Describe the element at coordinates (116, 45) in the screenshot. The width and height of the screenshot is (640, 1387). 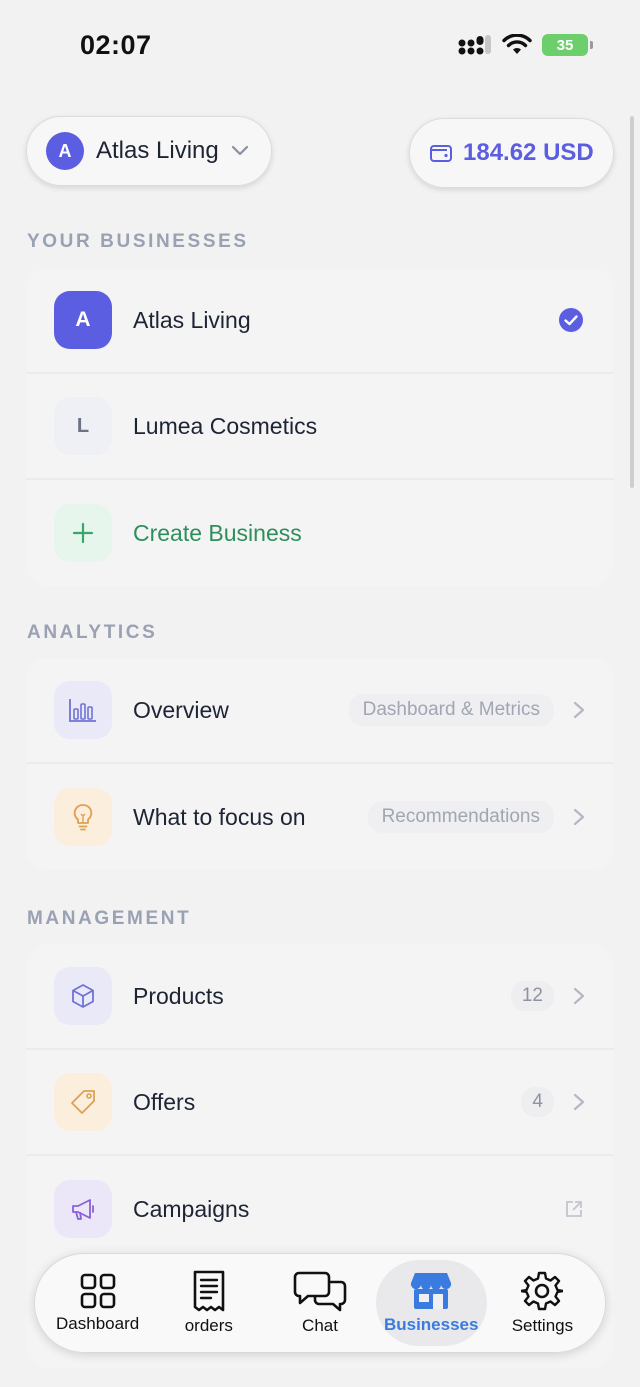
I see `status-time: 02:07` at that location.